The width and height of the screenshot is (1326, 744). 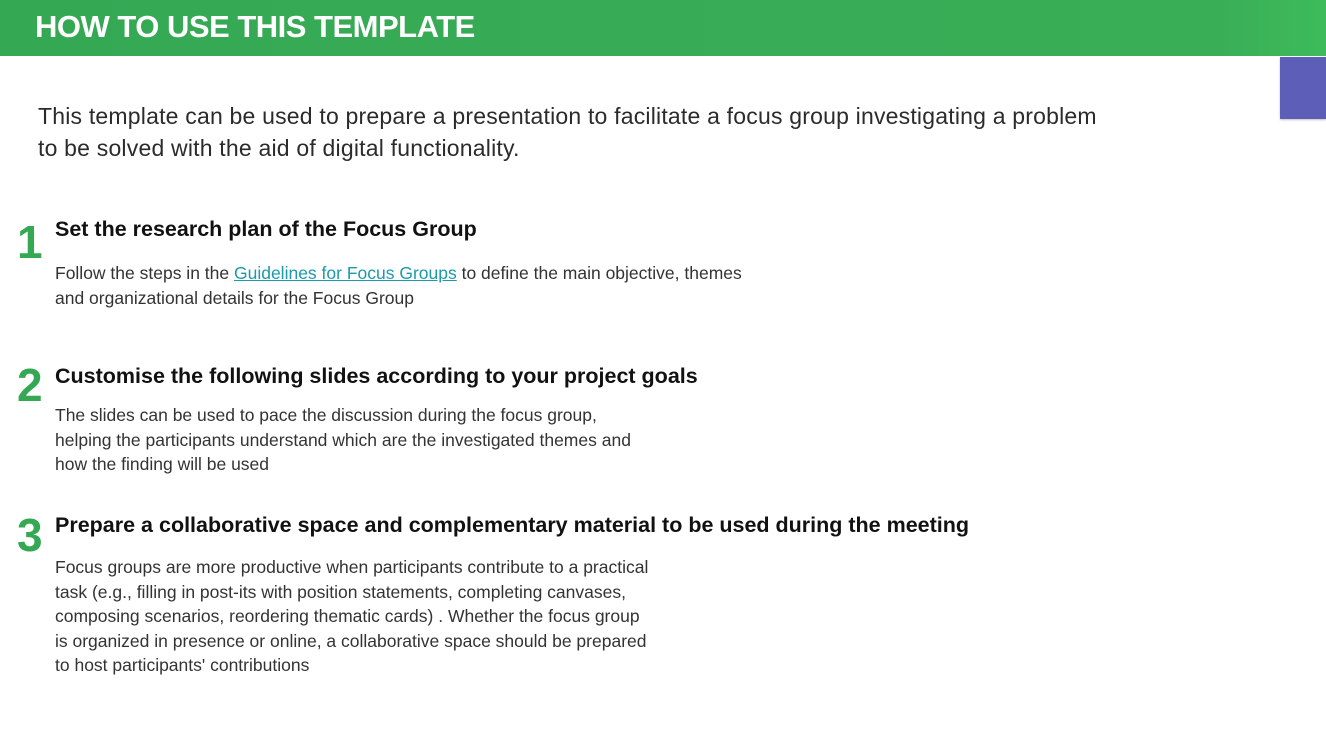 What do you see at coordinates (663, 28) in the screenshot?
I see `header-bar: HOW TO USE THIS TEMPLATE` at bounding box center [663, 28].